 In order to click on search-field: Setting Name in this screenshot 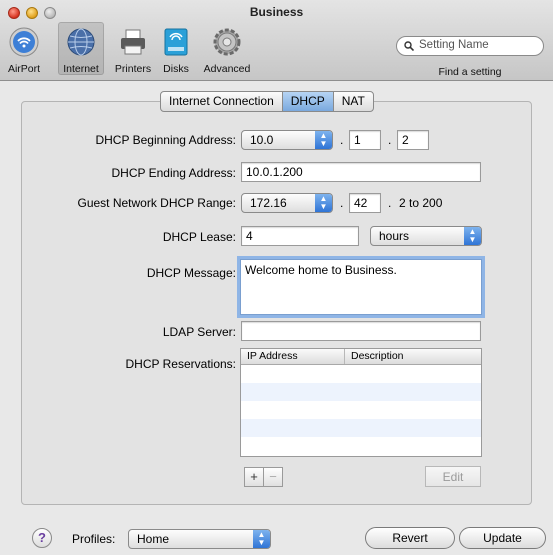, I will do `click(470, 46)`.